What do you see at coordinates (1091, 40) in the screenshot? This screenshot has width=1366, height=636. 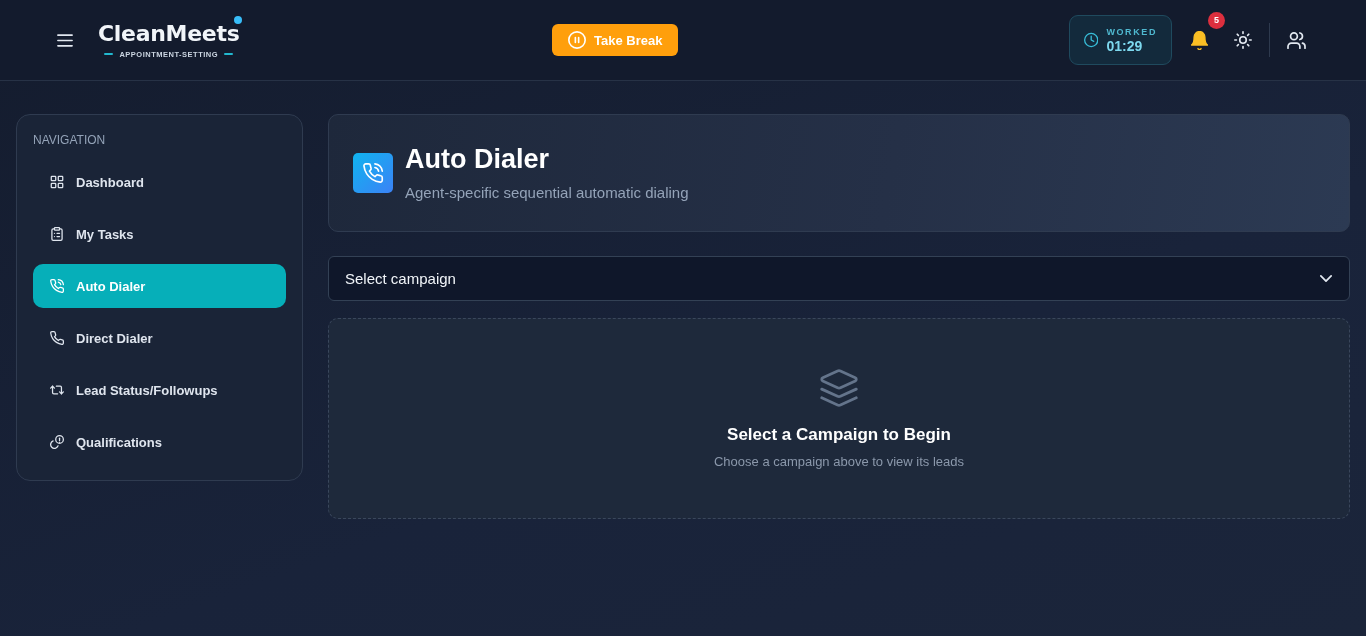 I see `clock-icon` at bounding box center [1091, 40].